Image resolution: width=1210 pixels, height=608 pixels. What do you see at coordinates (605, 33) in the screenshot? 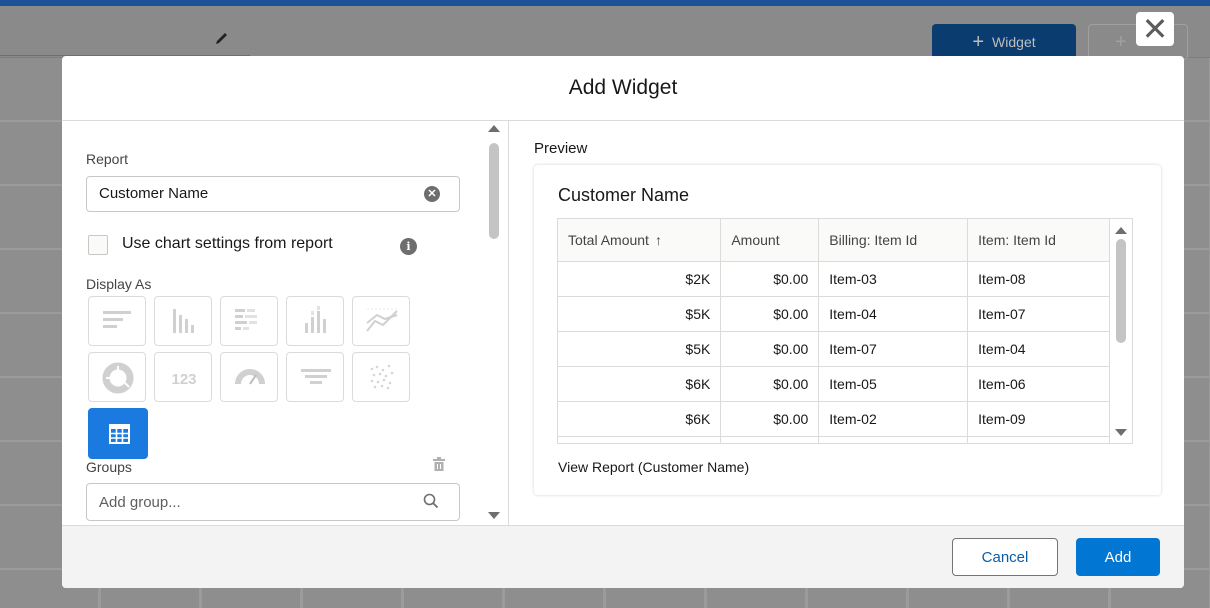
I see `dashboard-header: + Widget +` at bounding box center [605, 33].